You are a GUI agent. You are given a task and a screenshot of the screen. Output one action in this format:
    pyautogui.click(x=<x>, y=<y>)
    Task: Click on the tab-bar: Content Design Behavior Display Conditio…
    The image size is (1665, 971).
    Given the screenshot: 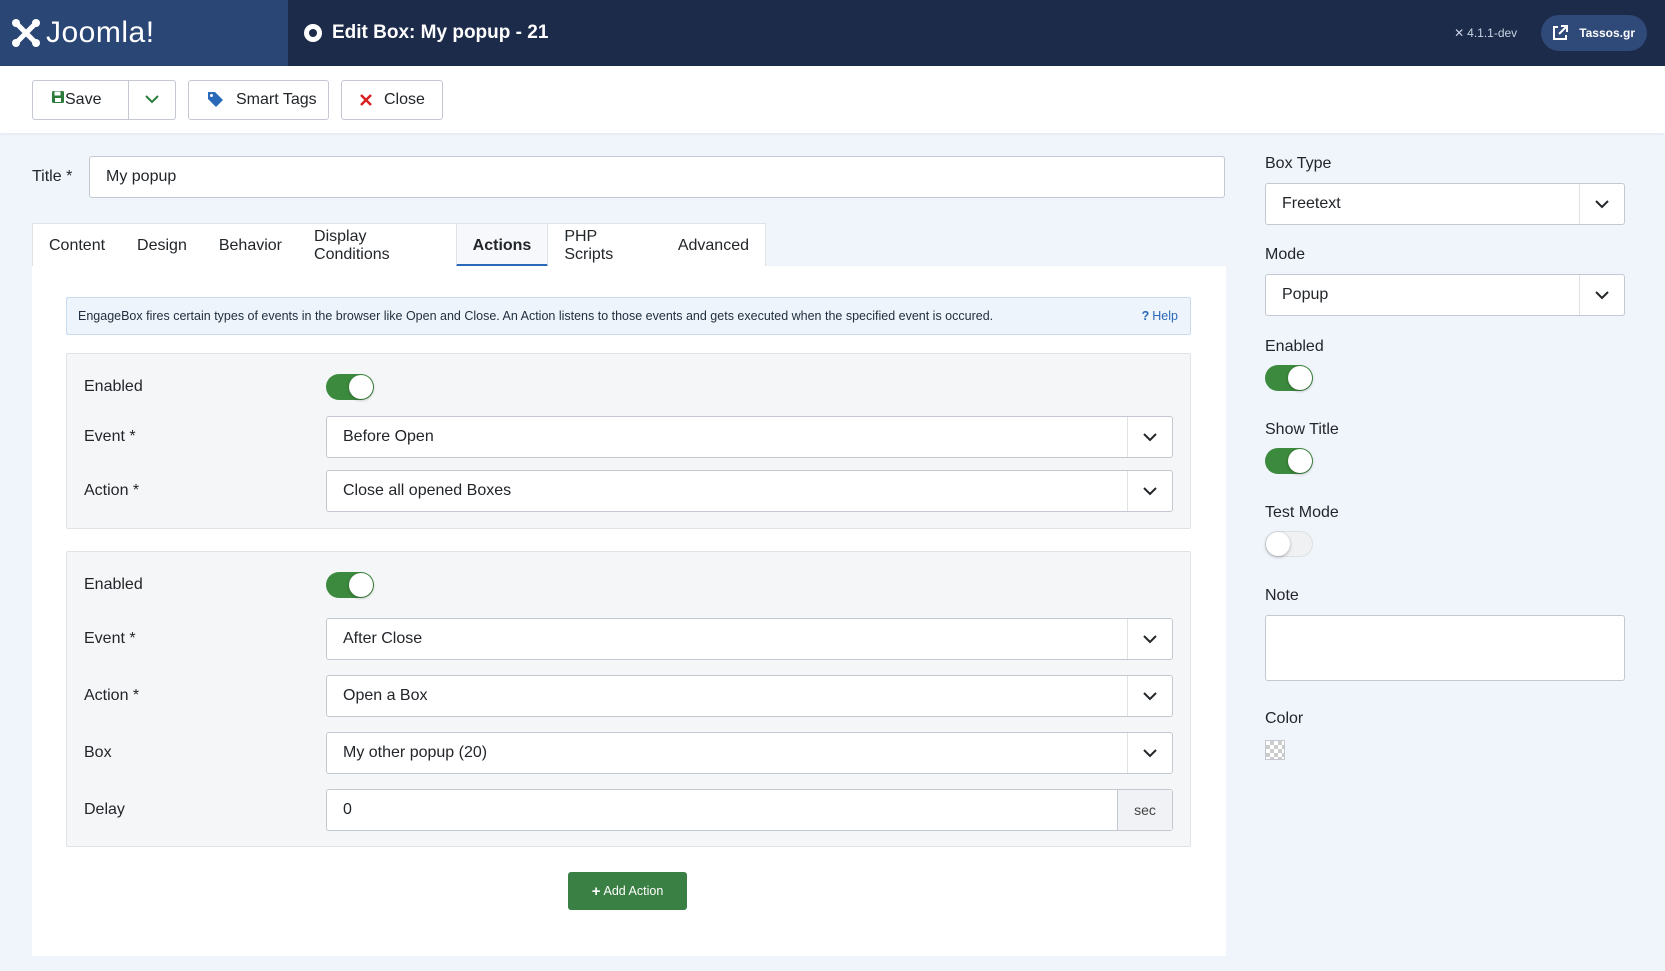 What is the action you would take?
    pyautogui.click(x=399, y=245)
    